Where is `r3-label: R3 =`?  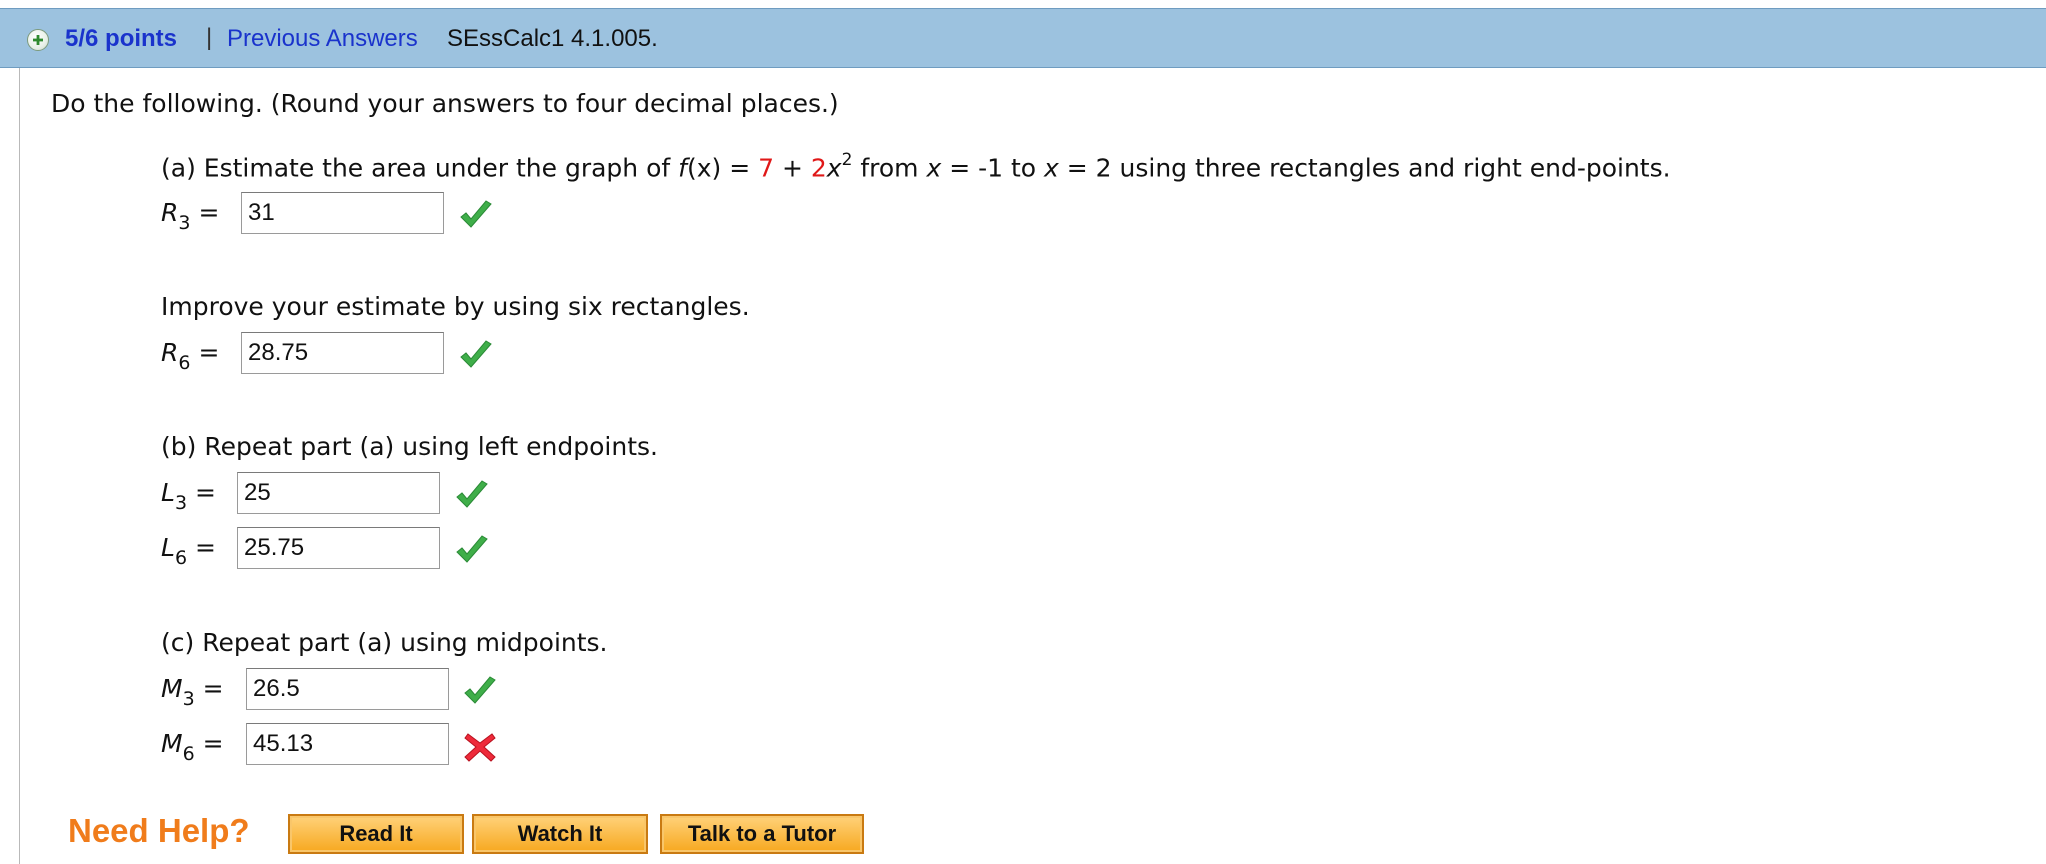 r3-label: R3 = is located at coordinates (190, 216).